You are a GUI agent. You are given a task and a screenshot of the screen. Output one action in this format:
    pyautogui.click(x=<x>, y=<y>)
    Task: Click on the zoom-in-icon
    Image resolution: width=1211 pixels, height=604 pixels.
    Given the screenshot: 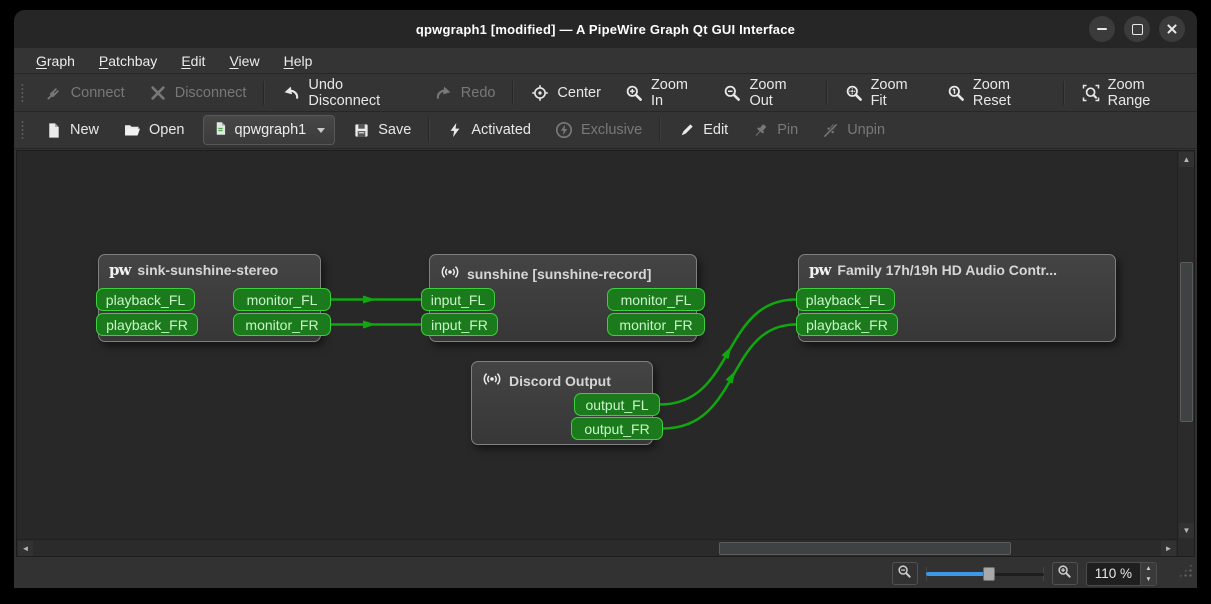 What is the action you would take?
    pyautogui.click(x=634, y=93)
    